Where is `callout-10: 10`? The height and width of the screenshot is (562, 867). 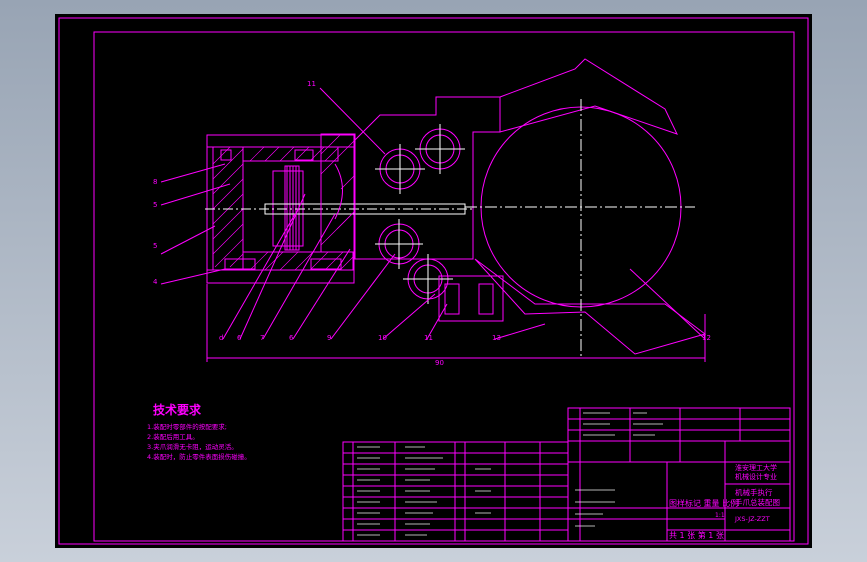 callout-10: 10 is located at coordinates (382, 338).